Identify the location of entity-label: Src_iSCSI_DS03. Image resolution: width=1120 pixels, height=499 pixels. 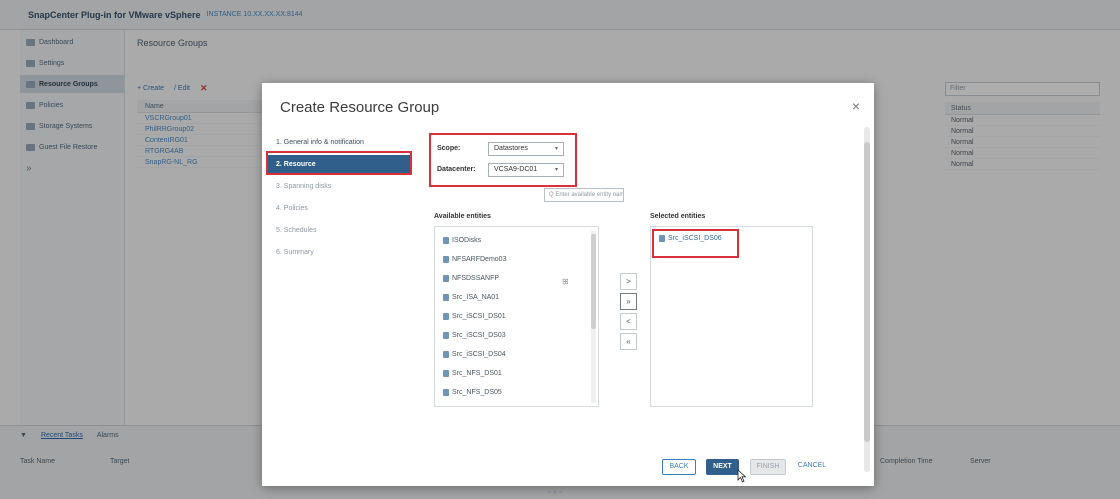
(479, 335).